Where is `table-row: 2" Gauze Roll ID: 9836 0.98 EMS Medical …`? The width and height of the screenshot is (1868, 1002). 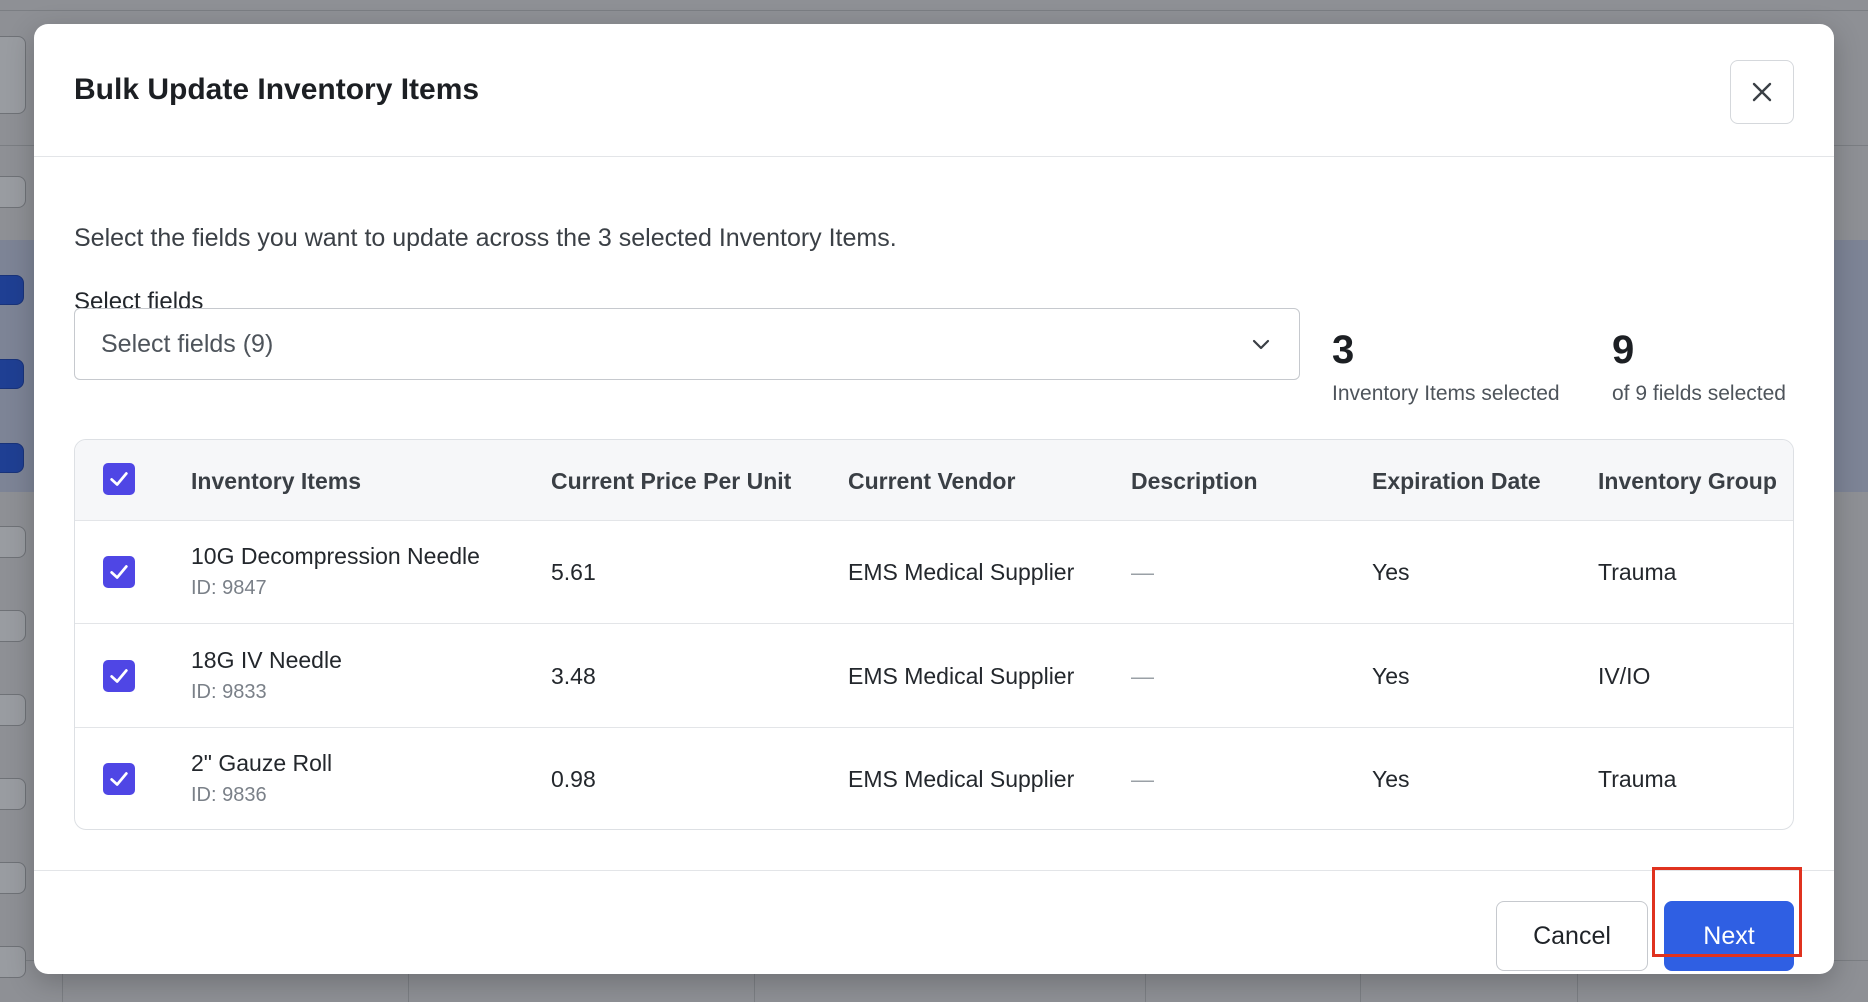
table-row: 2" Gauze Roll ID: 9836 0.98 EMS Medical … is located at coordinates (934, 778).